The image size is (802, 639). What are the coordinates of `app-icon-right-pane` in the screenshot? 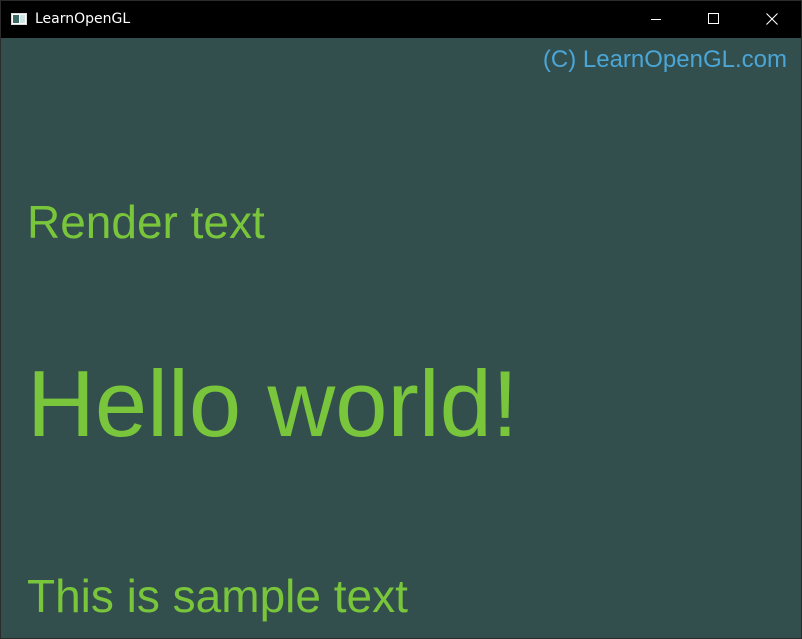 It's located at (22, 19).